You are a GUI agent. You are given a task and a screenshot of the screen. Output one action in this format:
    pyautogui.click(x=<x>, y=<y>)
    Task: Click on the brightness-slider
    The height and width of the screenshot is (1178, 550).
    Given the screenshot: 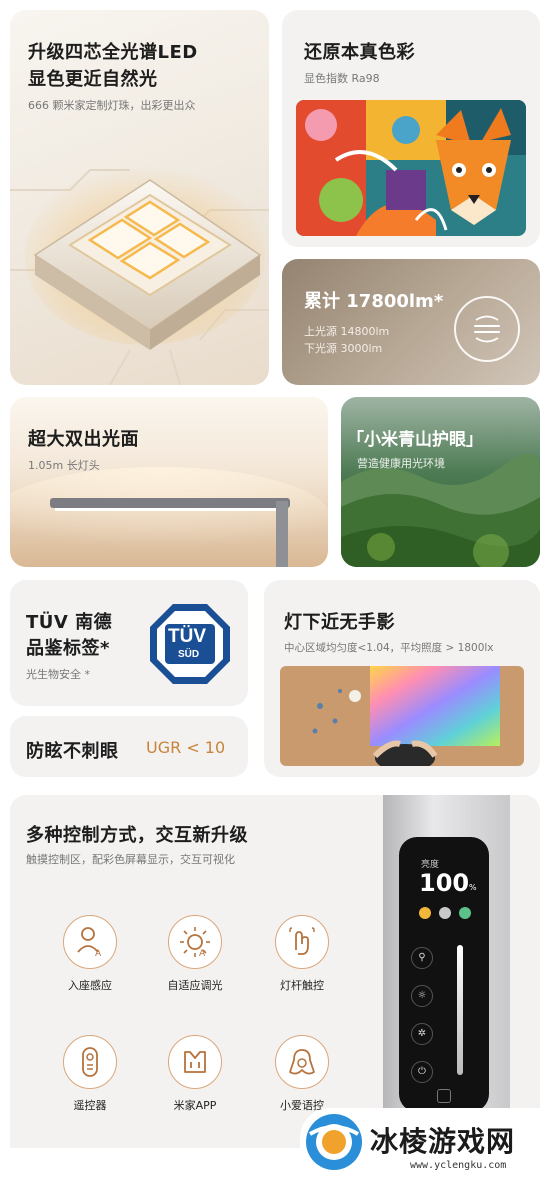 What is the action you would take?
    pyautogui.click(x=460, y=1010)
    